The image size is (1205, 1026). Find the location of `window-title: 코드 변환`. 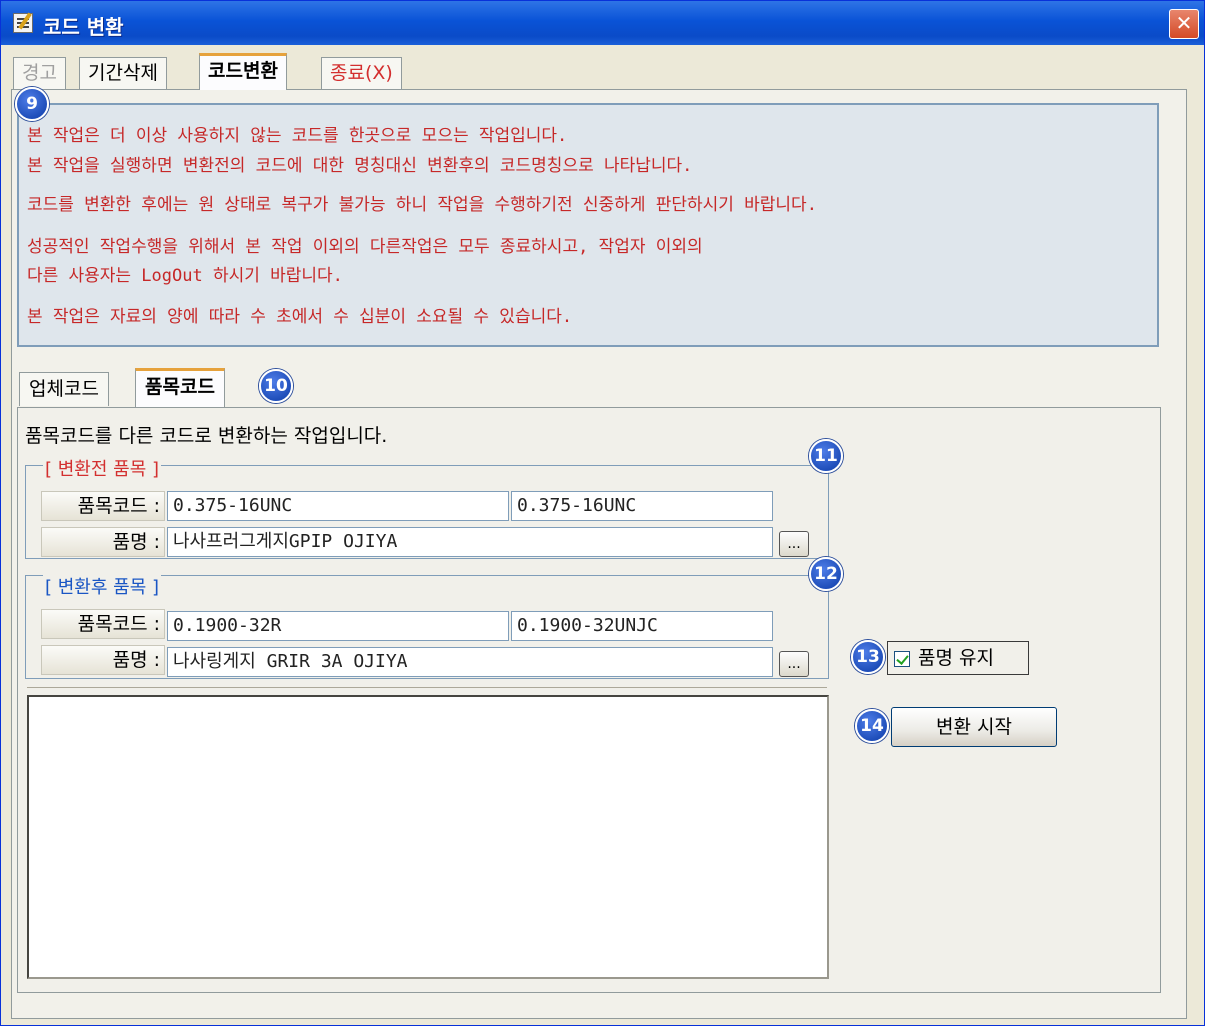

window-title: 코드 변환 is located at coordinates (83, 27).